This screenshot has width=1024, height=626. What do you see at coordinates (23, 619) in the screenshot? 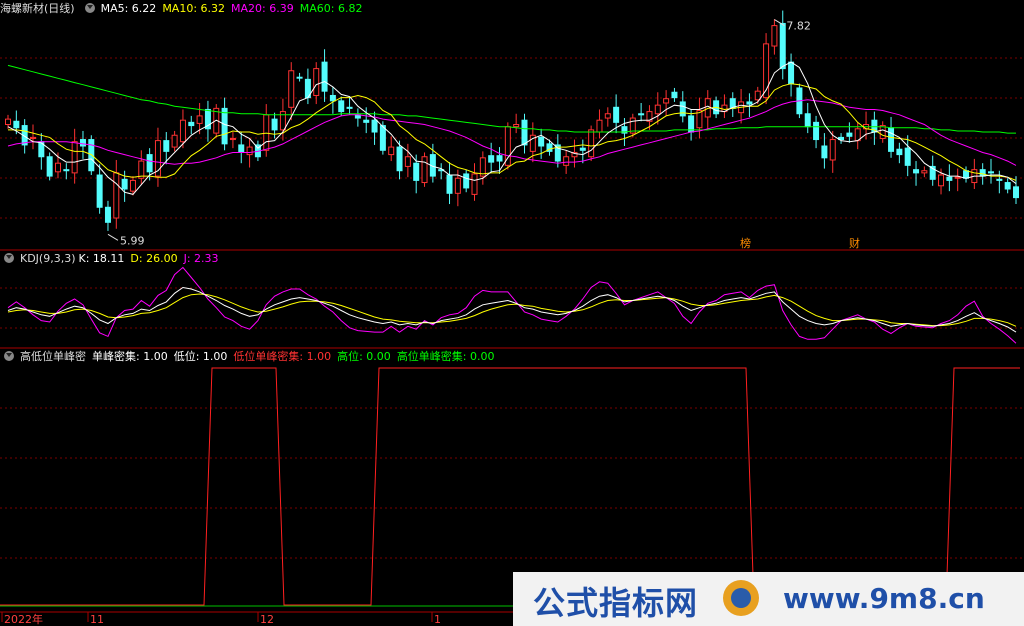
I see `x-tick-label: 2022年` at bounding box center [23, 619].